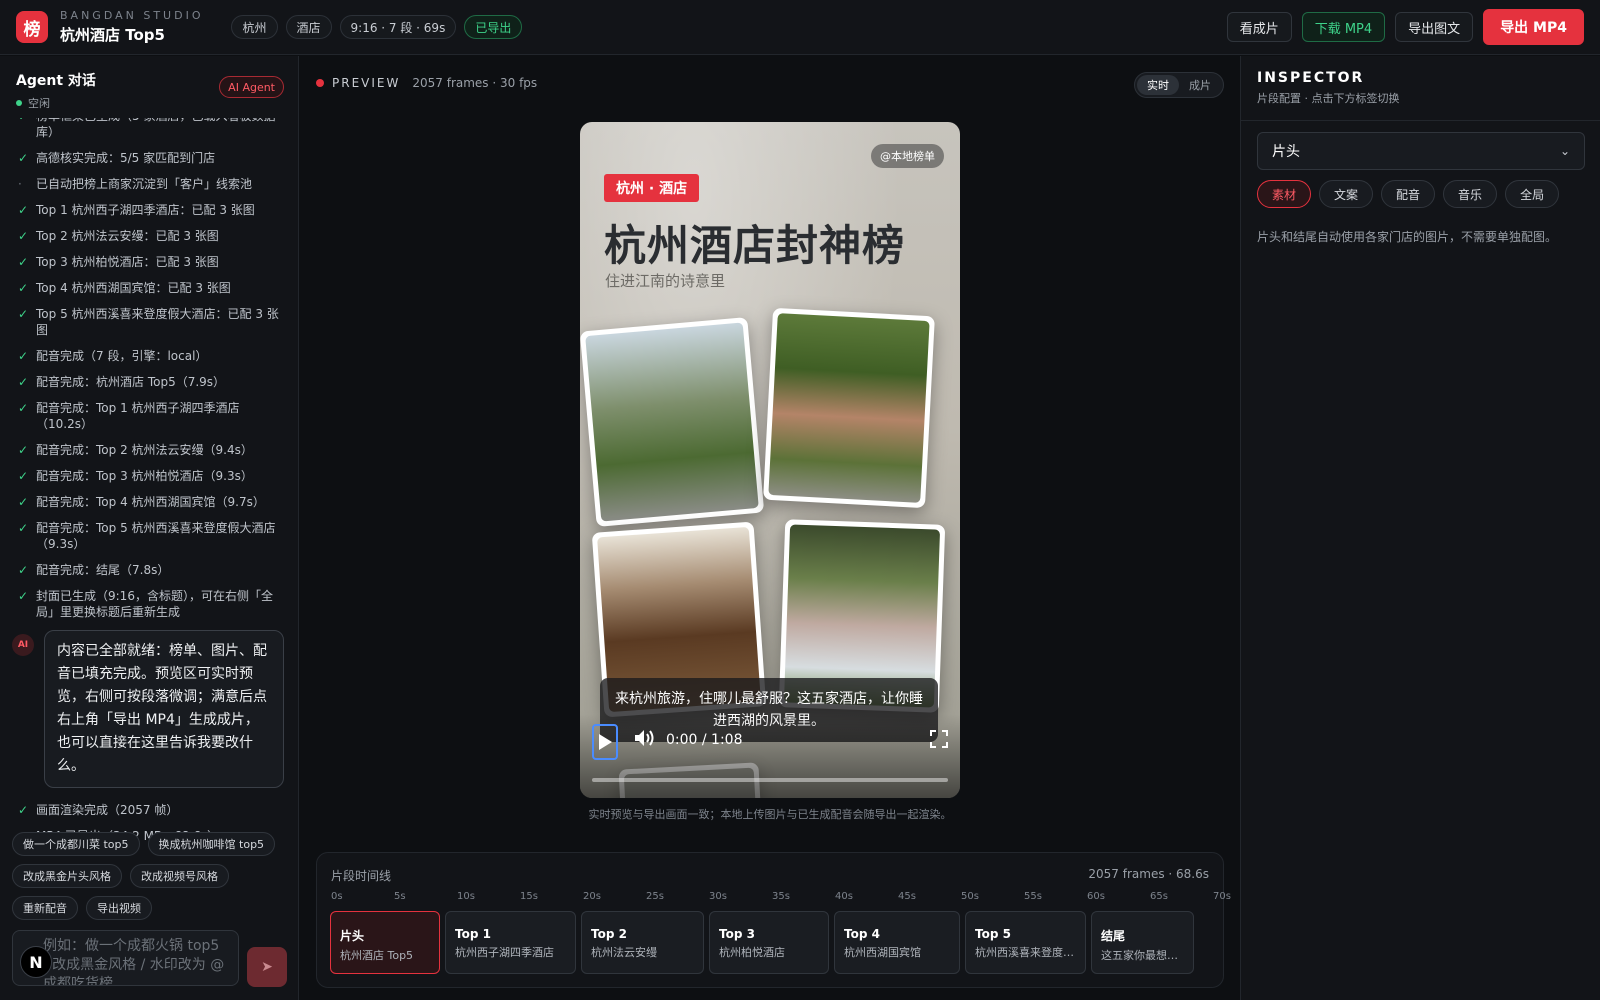 This screenshot has height=1000, width=1600. What do you see at coordinates (149, 184) in the screenshot?
I see `log-item: · 已自动把榜上商家沉淀到「客户」线索池` at bounding box center [149, 184].